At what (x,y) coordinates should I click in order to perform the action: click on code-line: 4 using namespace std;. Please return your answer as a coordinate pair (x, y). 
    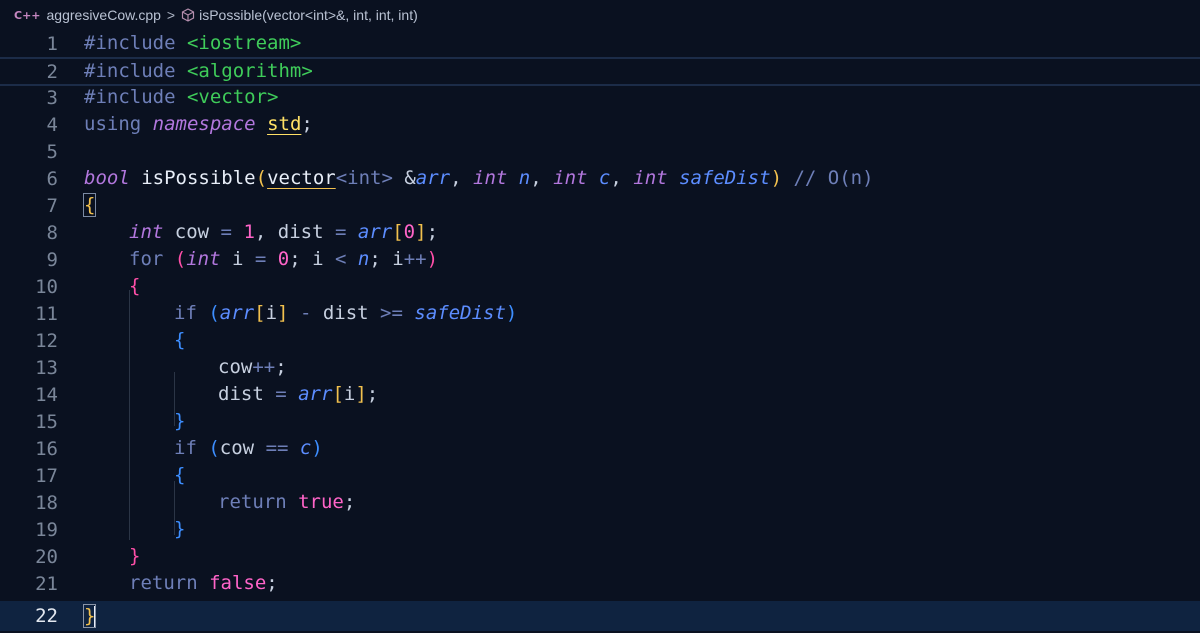
    Looking at the image, I should click on (600, 124).